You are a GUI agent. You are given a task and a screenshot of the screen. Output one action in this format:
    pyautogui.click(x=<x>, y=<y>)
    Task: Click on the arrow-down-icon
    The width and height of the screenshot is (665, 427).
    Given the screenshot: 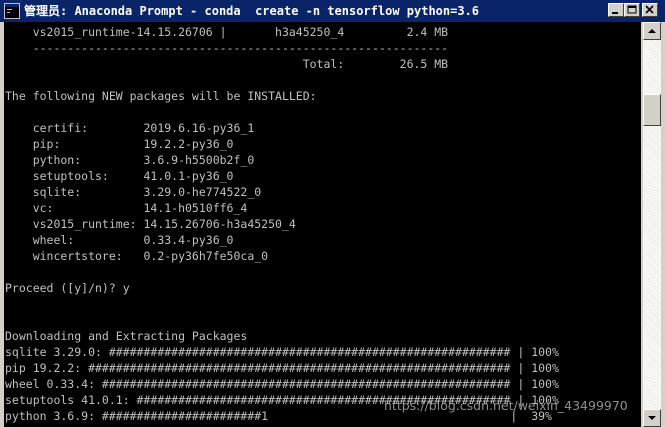 What is the action you would take?
    pyautogui.click(x=652, y=418)
    